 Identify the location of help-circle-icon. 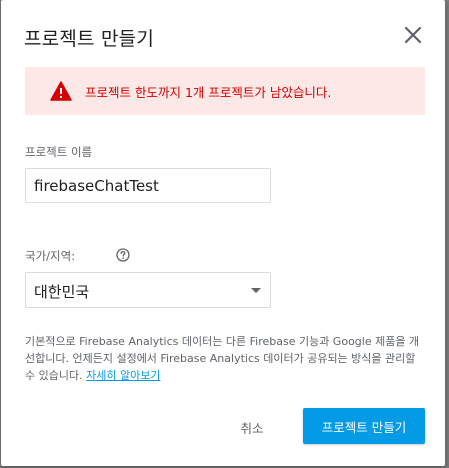
(123, 254).